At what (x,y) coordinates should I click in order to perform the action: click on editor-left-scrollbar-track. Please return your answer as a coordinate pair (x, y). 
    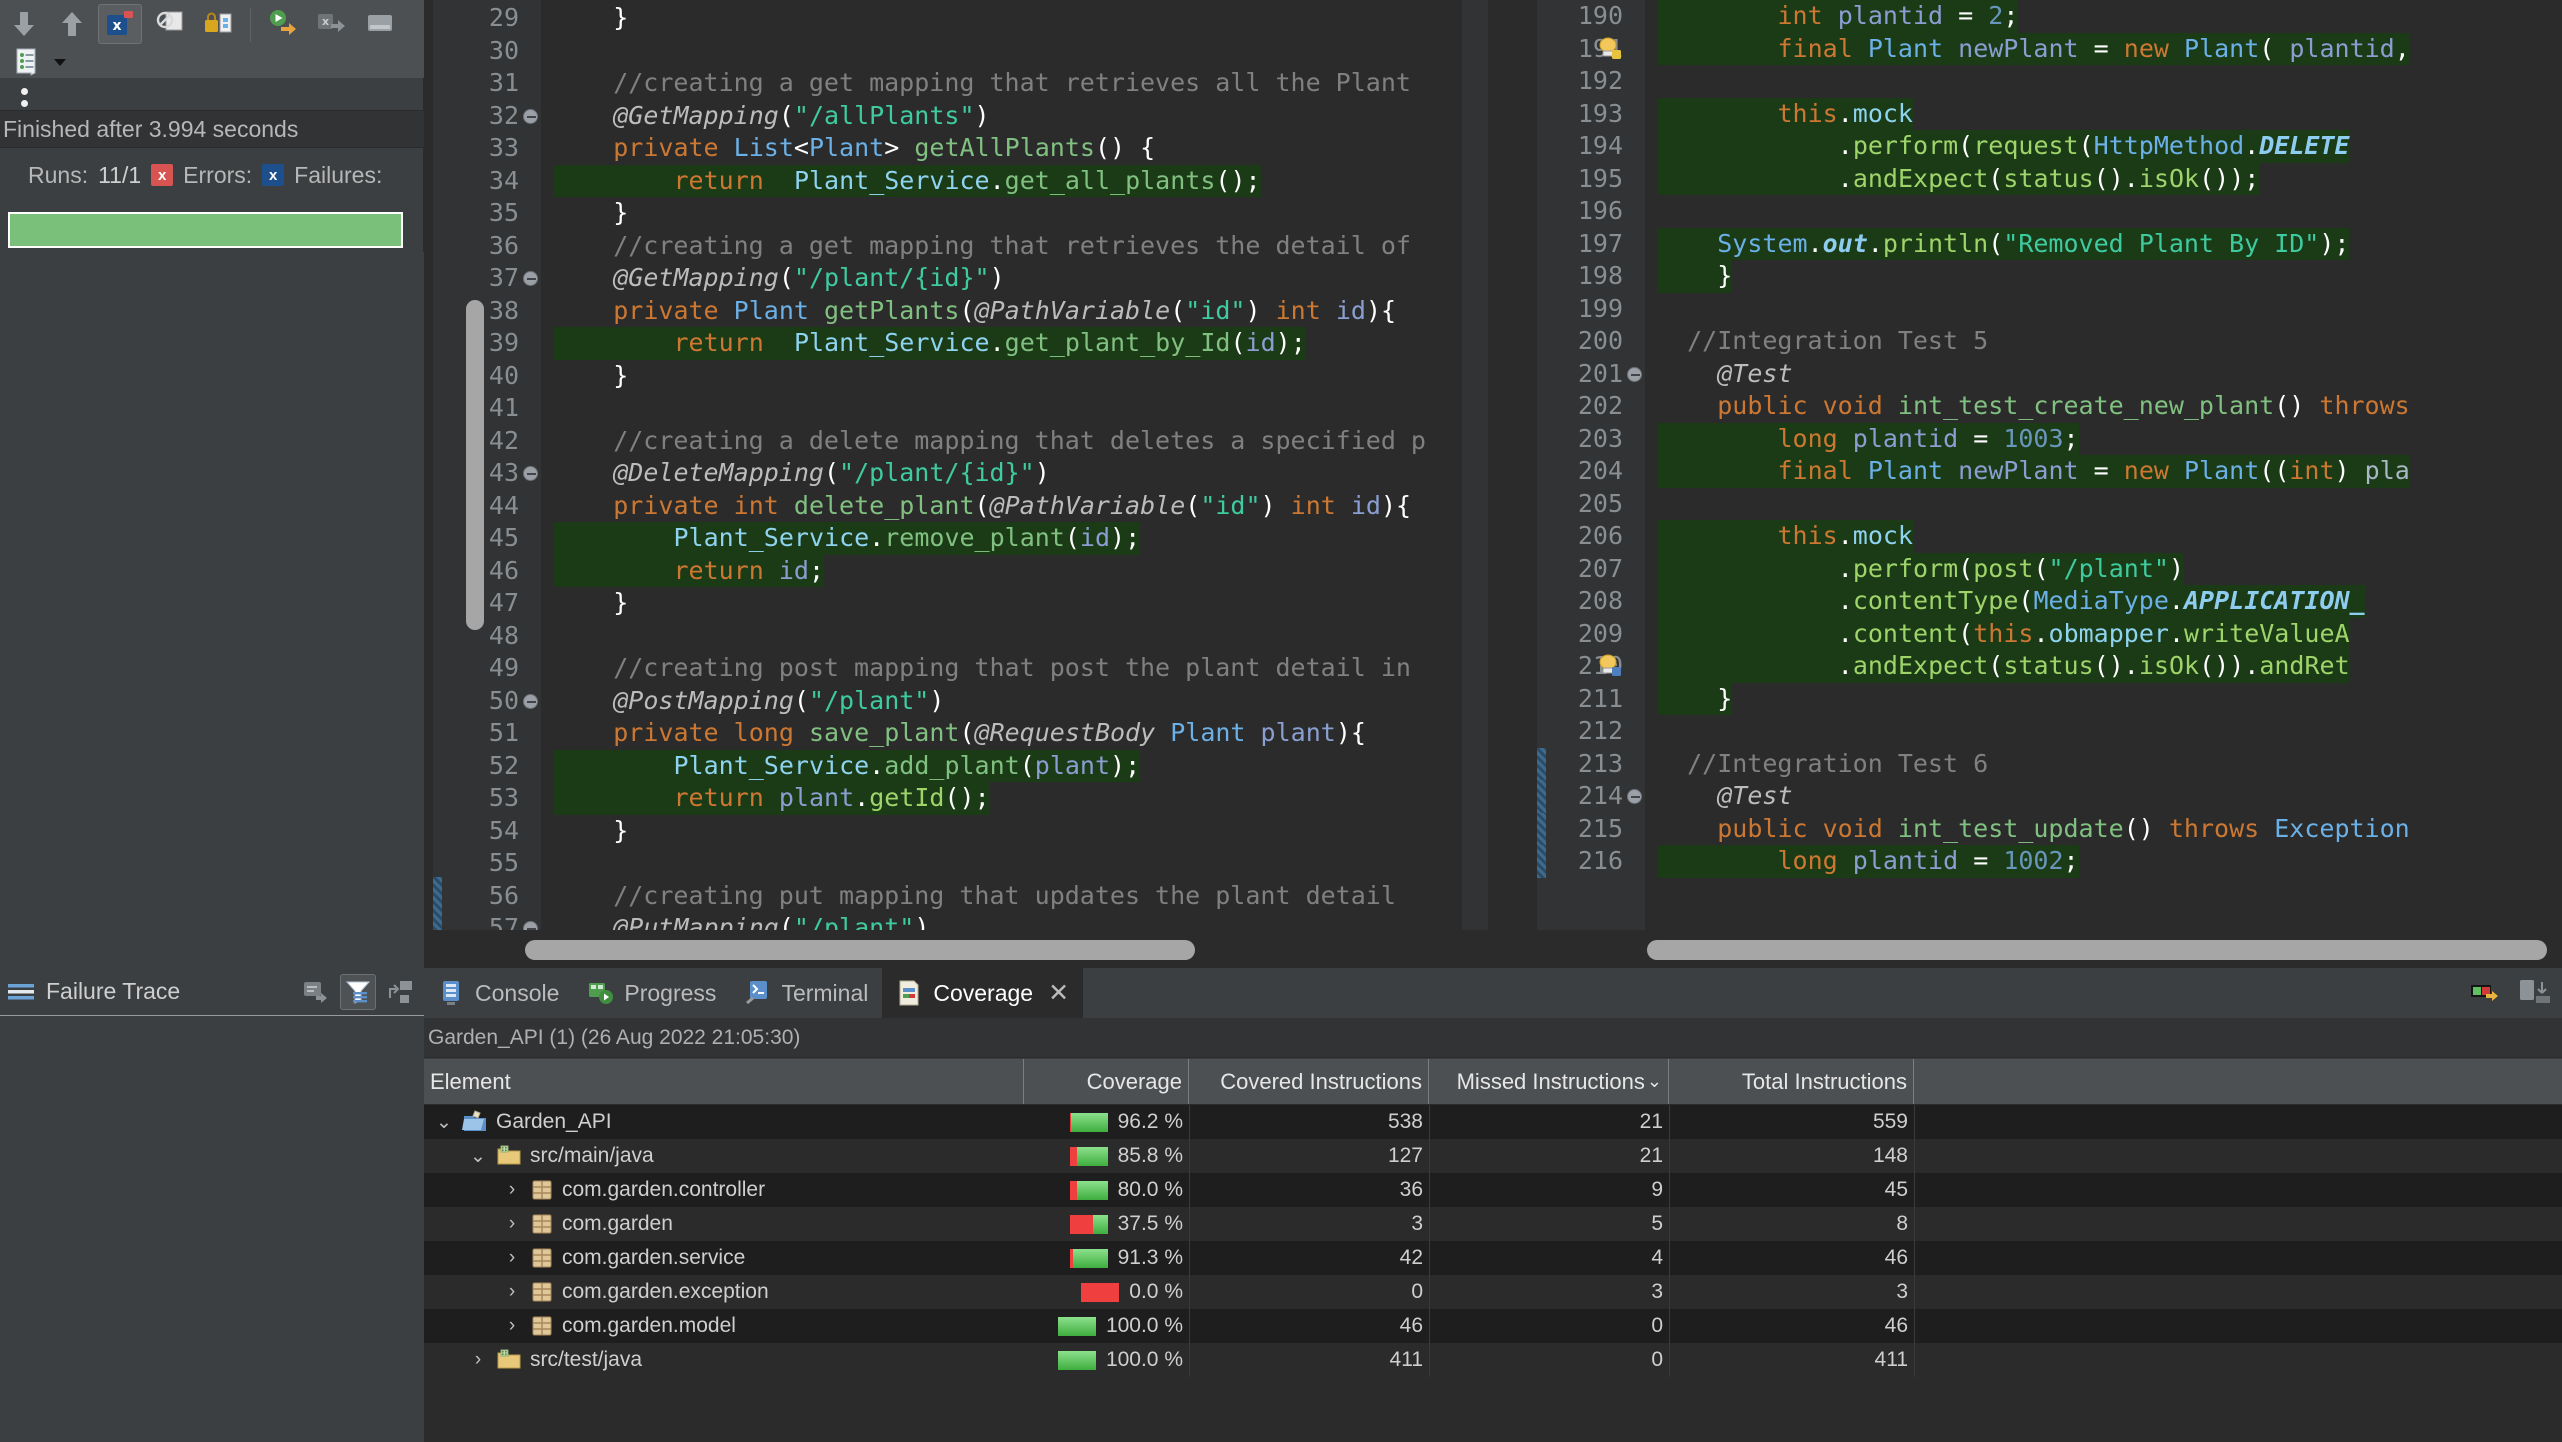
    Looking at the image, I should click on (1475, 484).